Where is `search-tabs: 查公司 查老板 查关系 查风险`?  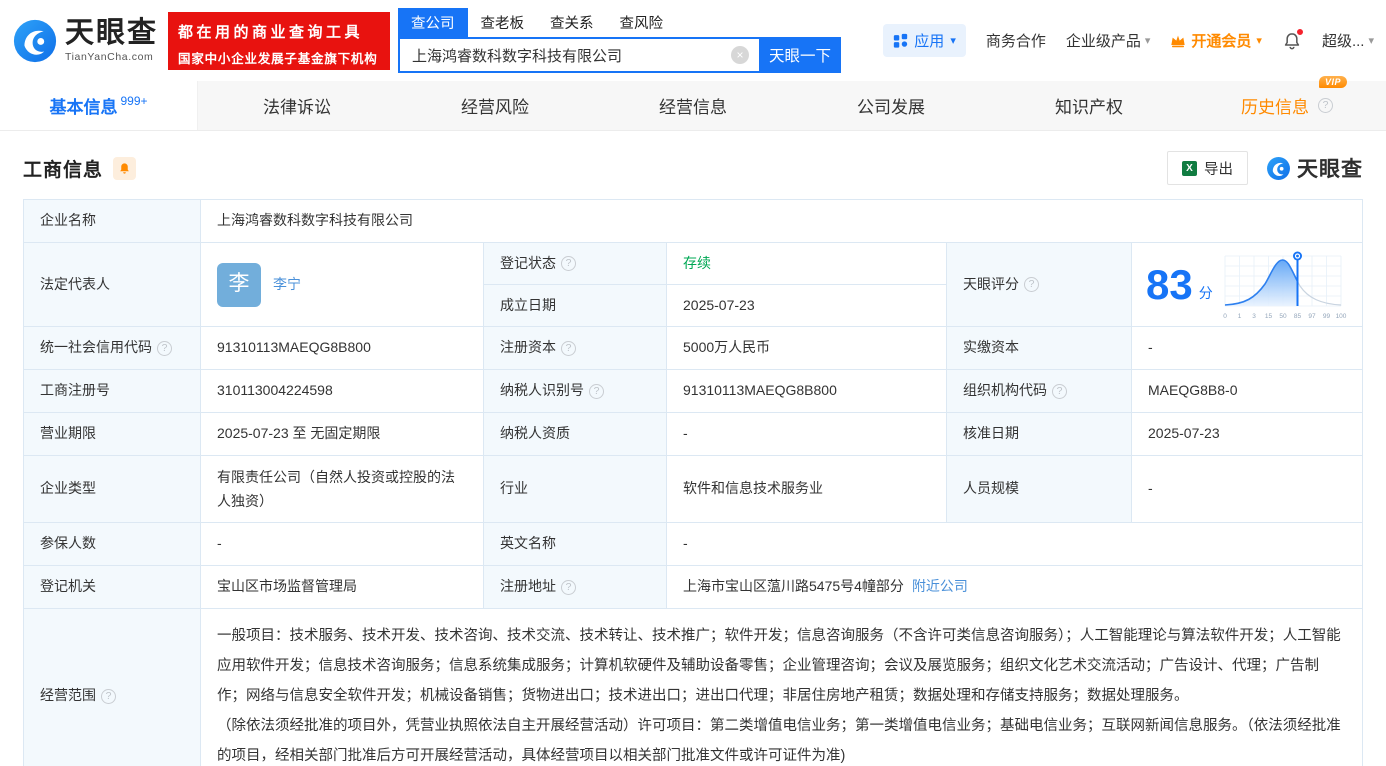 search-tabs: 查公司 查老板 查关系 查风险 is located at coordinates (619, 22).